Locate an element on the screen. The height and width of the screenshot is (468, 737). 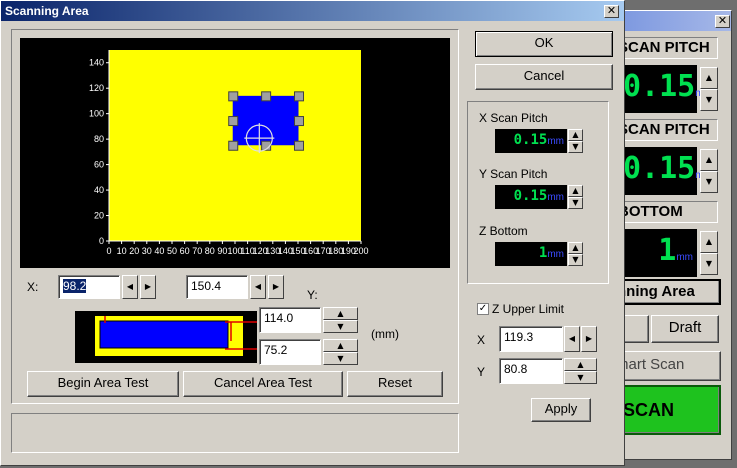
y-min-up-button: ▲ is located at coordinates (340, 345).